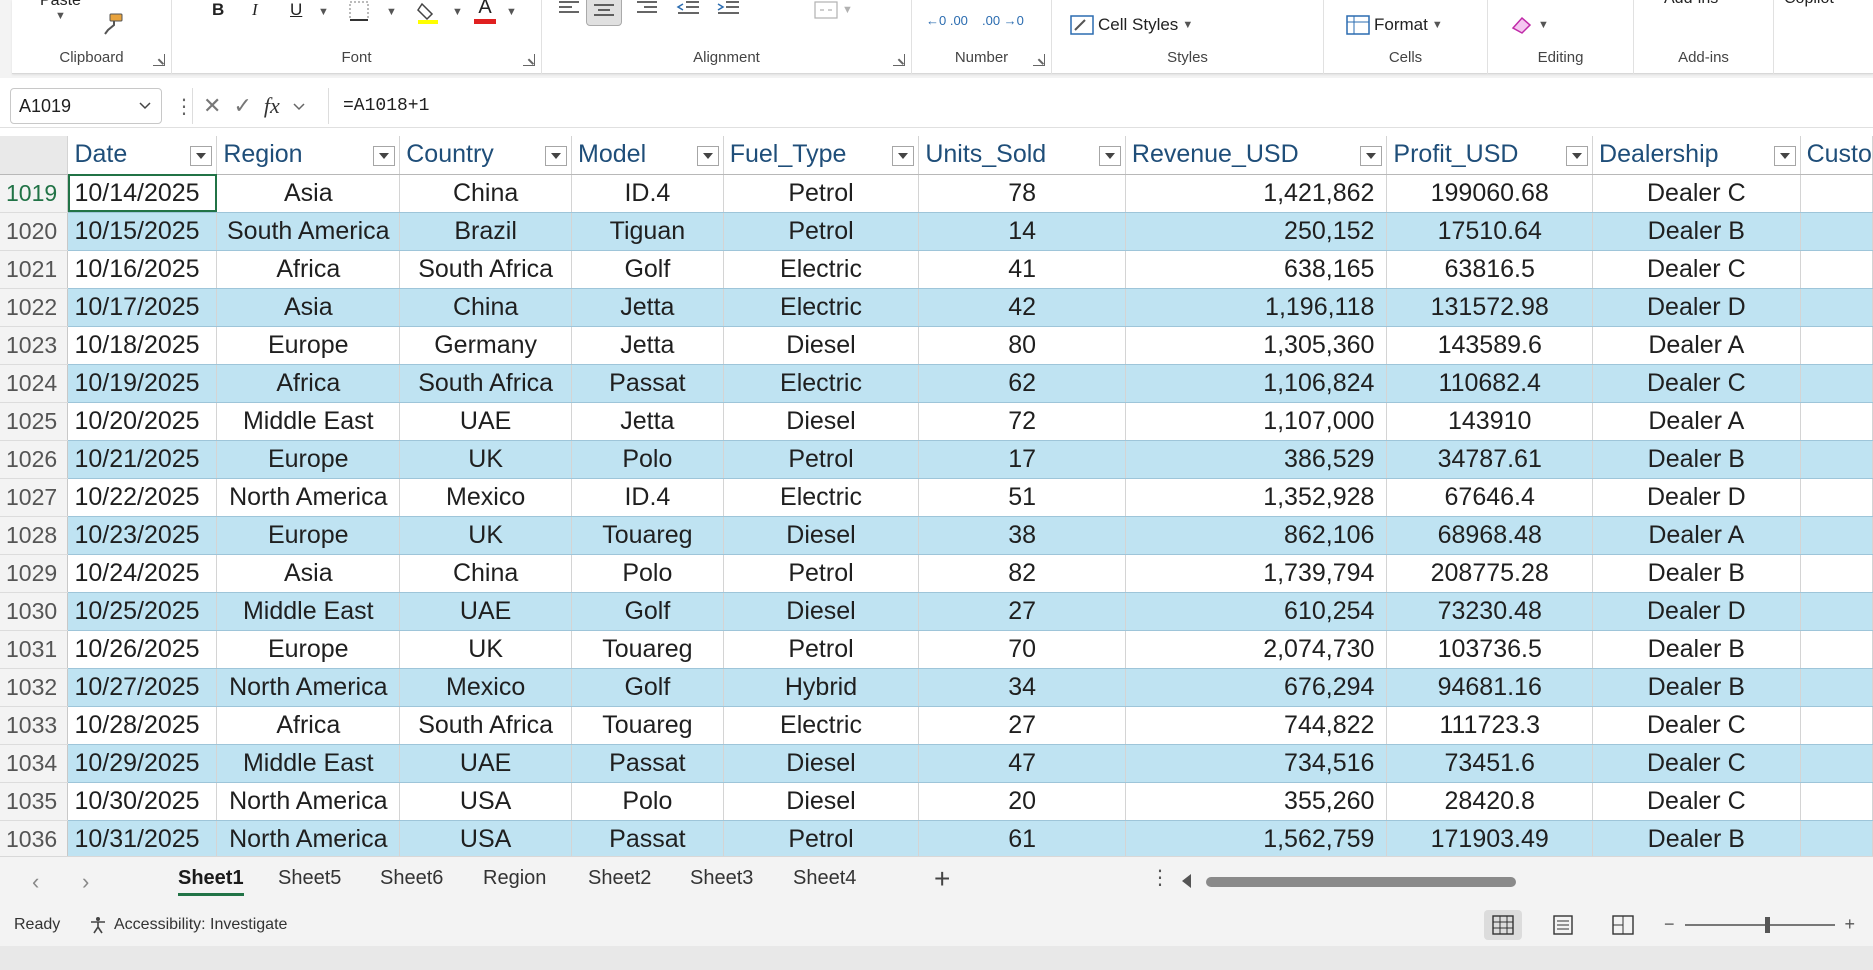 Image resolution: width=1873 pixels, height=970 pixels. What do you see at coordinates (1696, 611) in the screenshot?
I see `cell: Dealer D` at bounding box center [1696, 611].